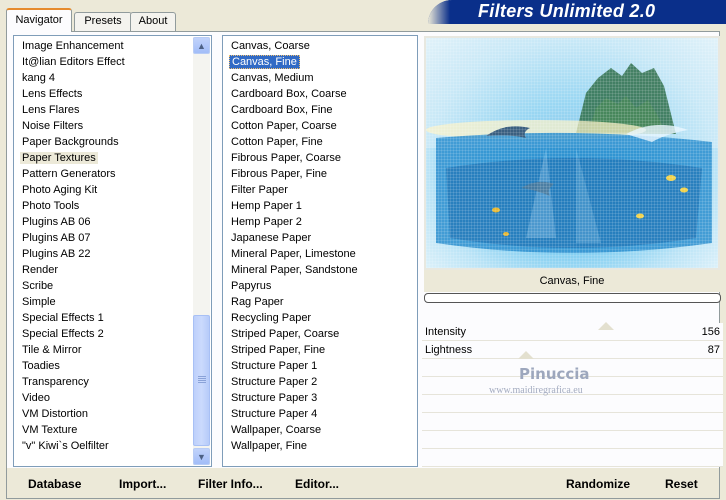  What do you see at coordinates (39, 20) in the screenshot?
I see `tab-navigator: Navigator` at bounding box center [39, 20].